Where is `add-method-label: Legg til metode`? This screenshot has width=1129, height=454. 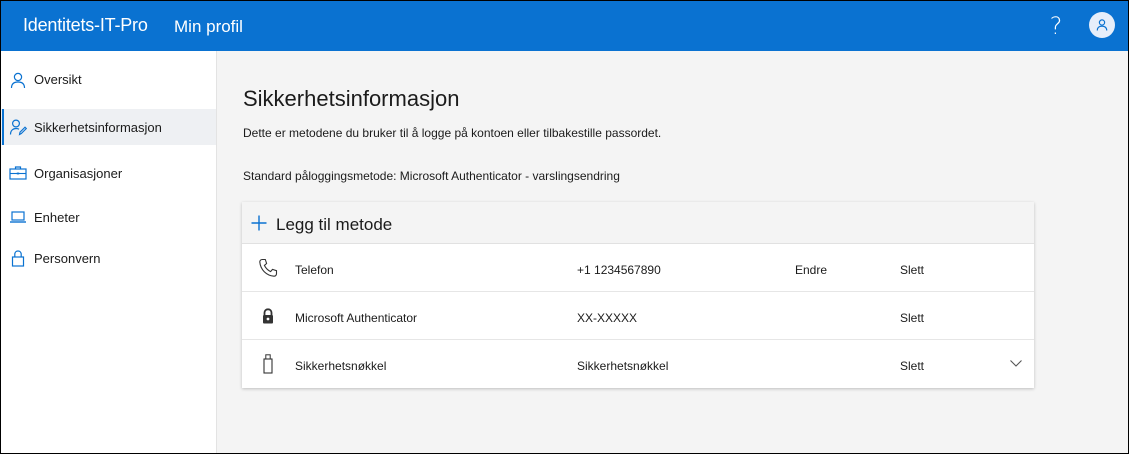
add-method-label: Legg til metode is located at coordinates (334, 224).